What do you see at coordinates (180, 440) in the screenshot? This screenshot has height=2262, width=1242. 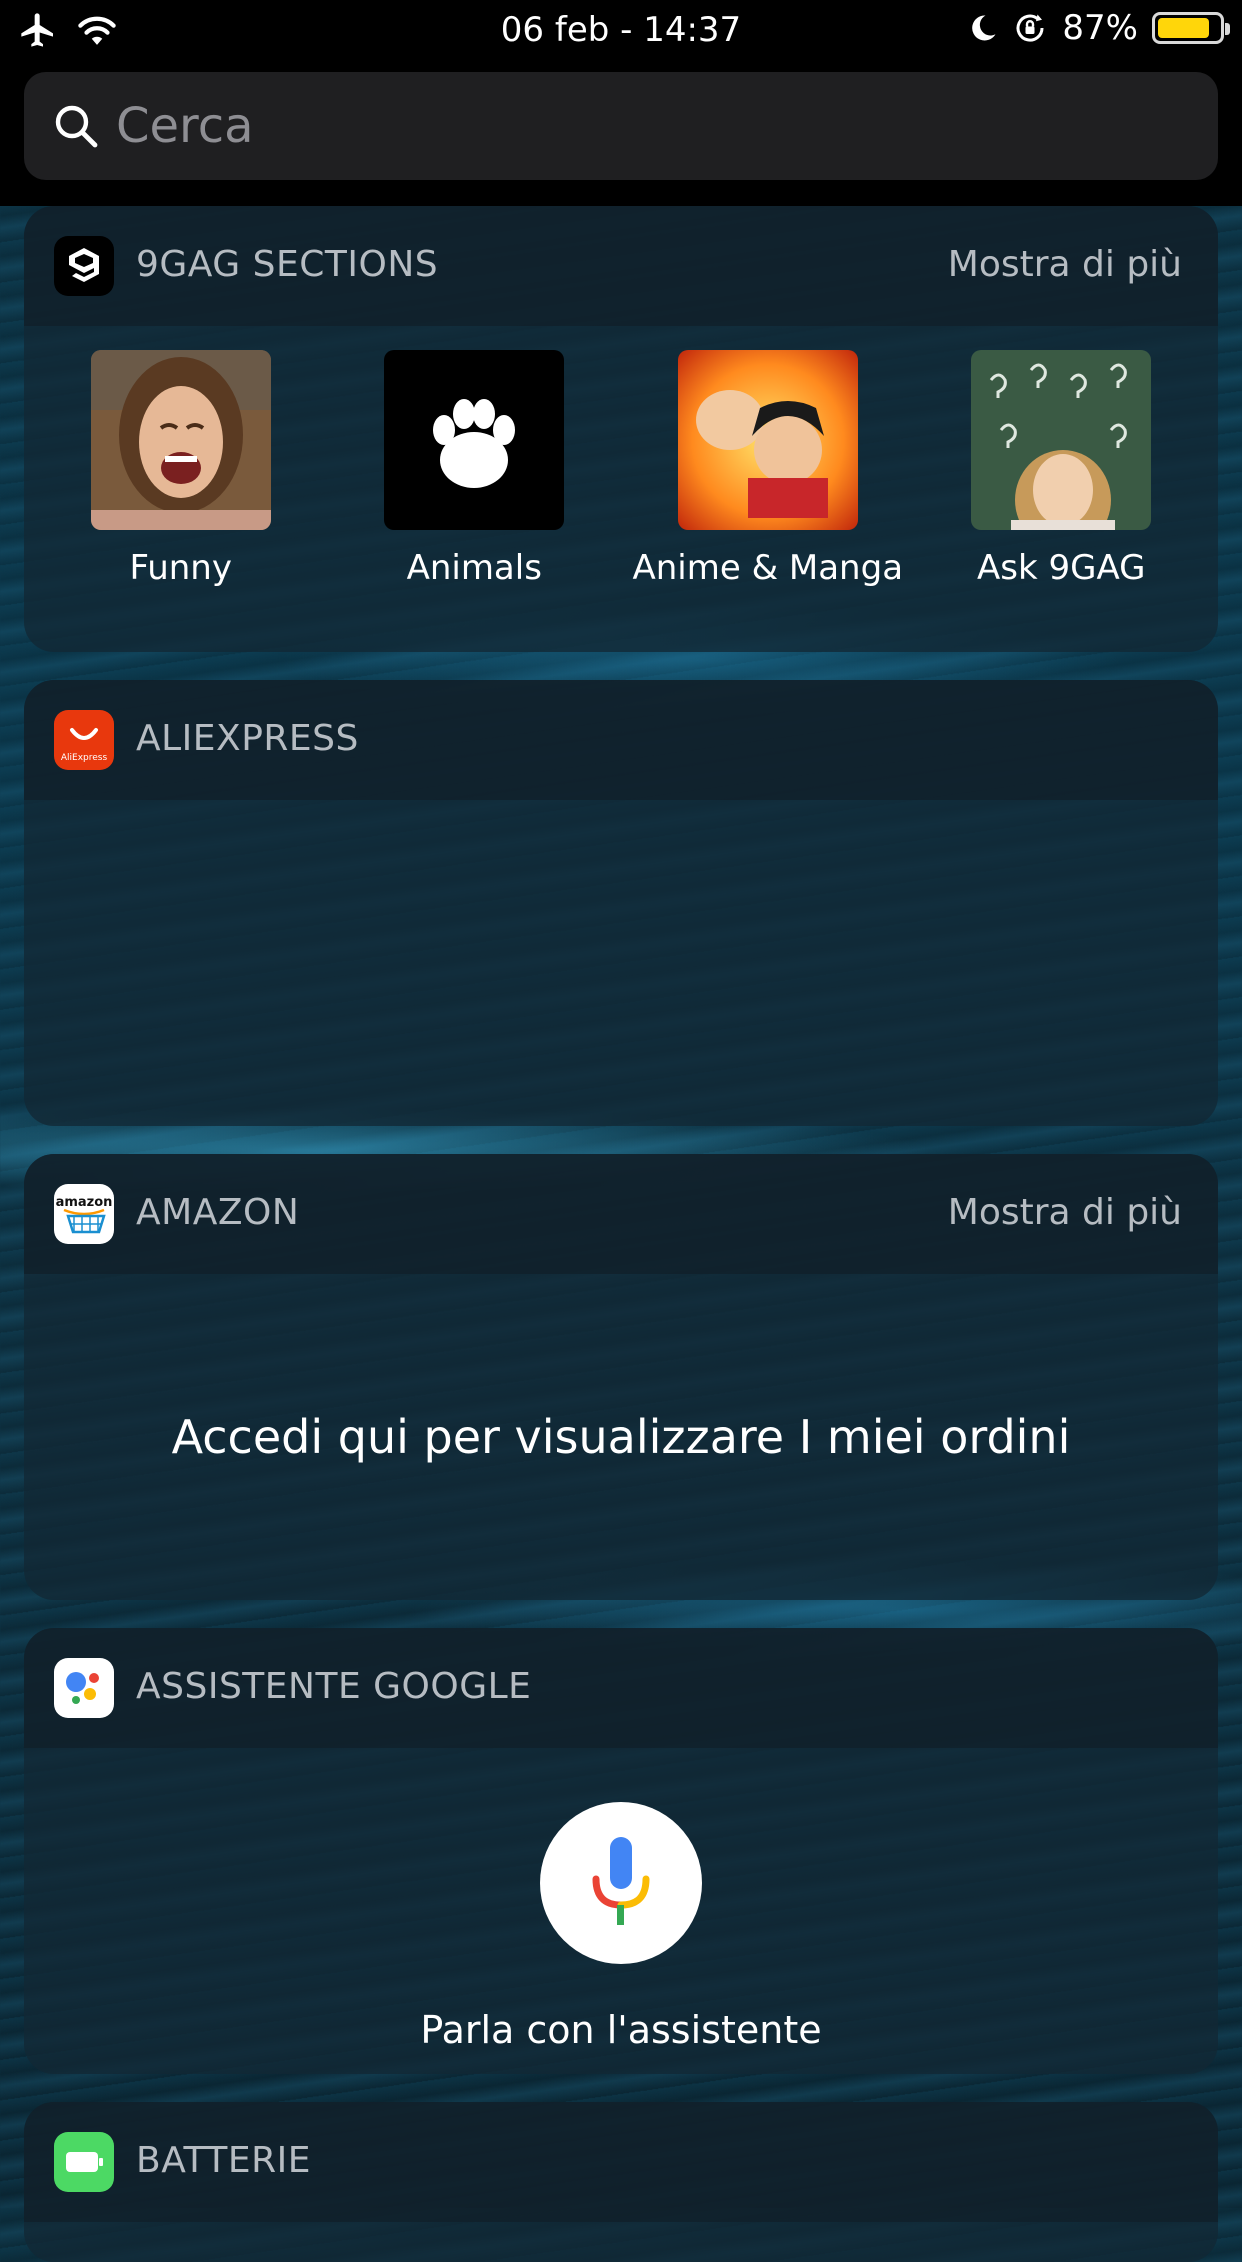 I see `funny-thumbnail` at bounding box center [180, 440].